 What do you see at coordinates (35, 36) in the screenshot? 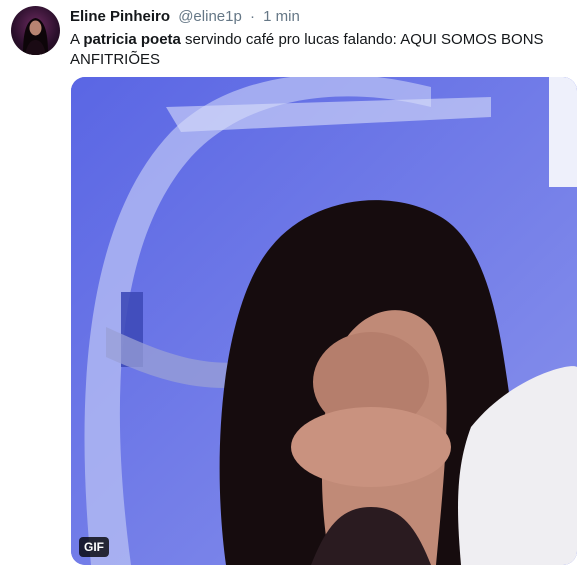
I see `avatar-image` at bounding box center [35, 36].